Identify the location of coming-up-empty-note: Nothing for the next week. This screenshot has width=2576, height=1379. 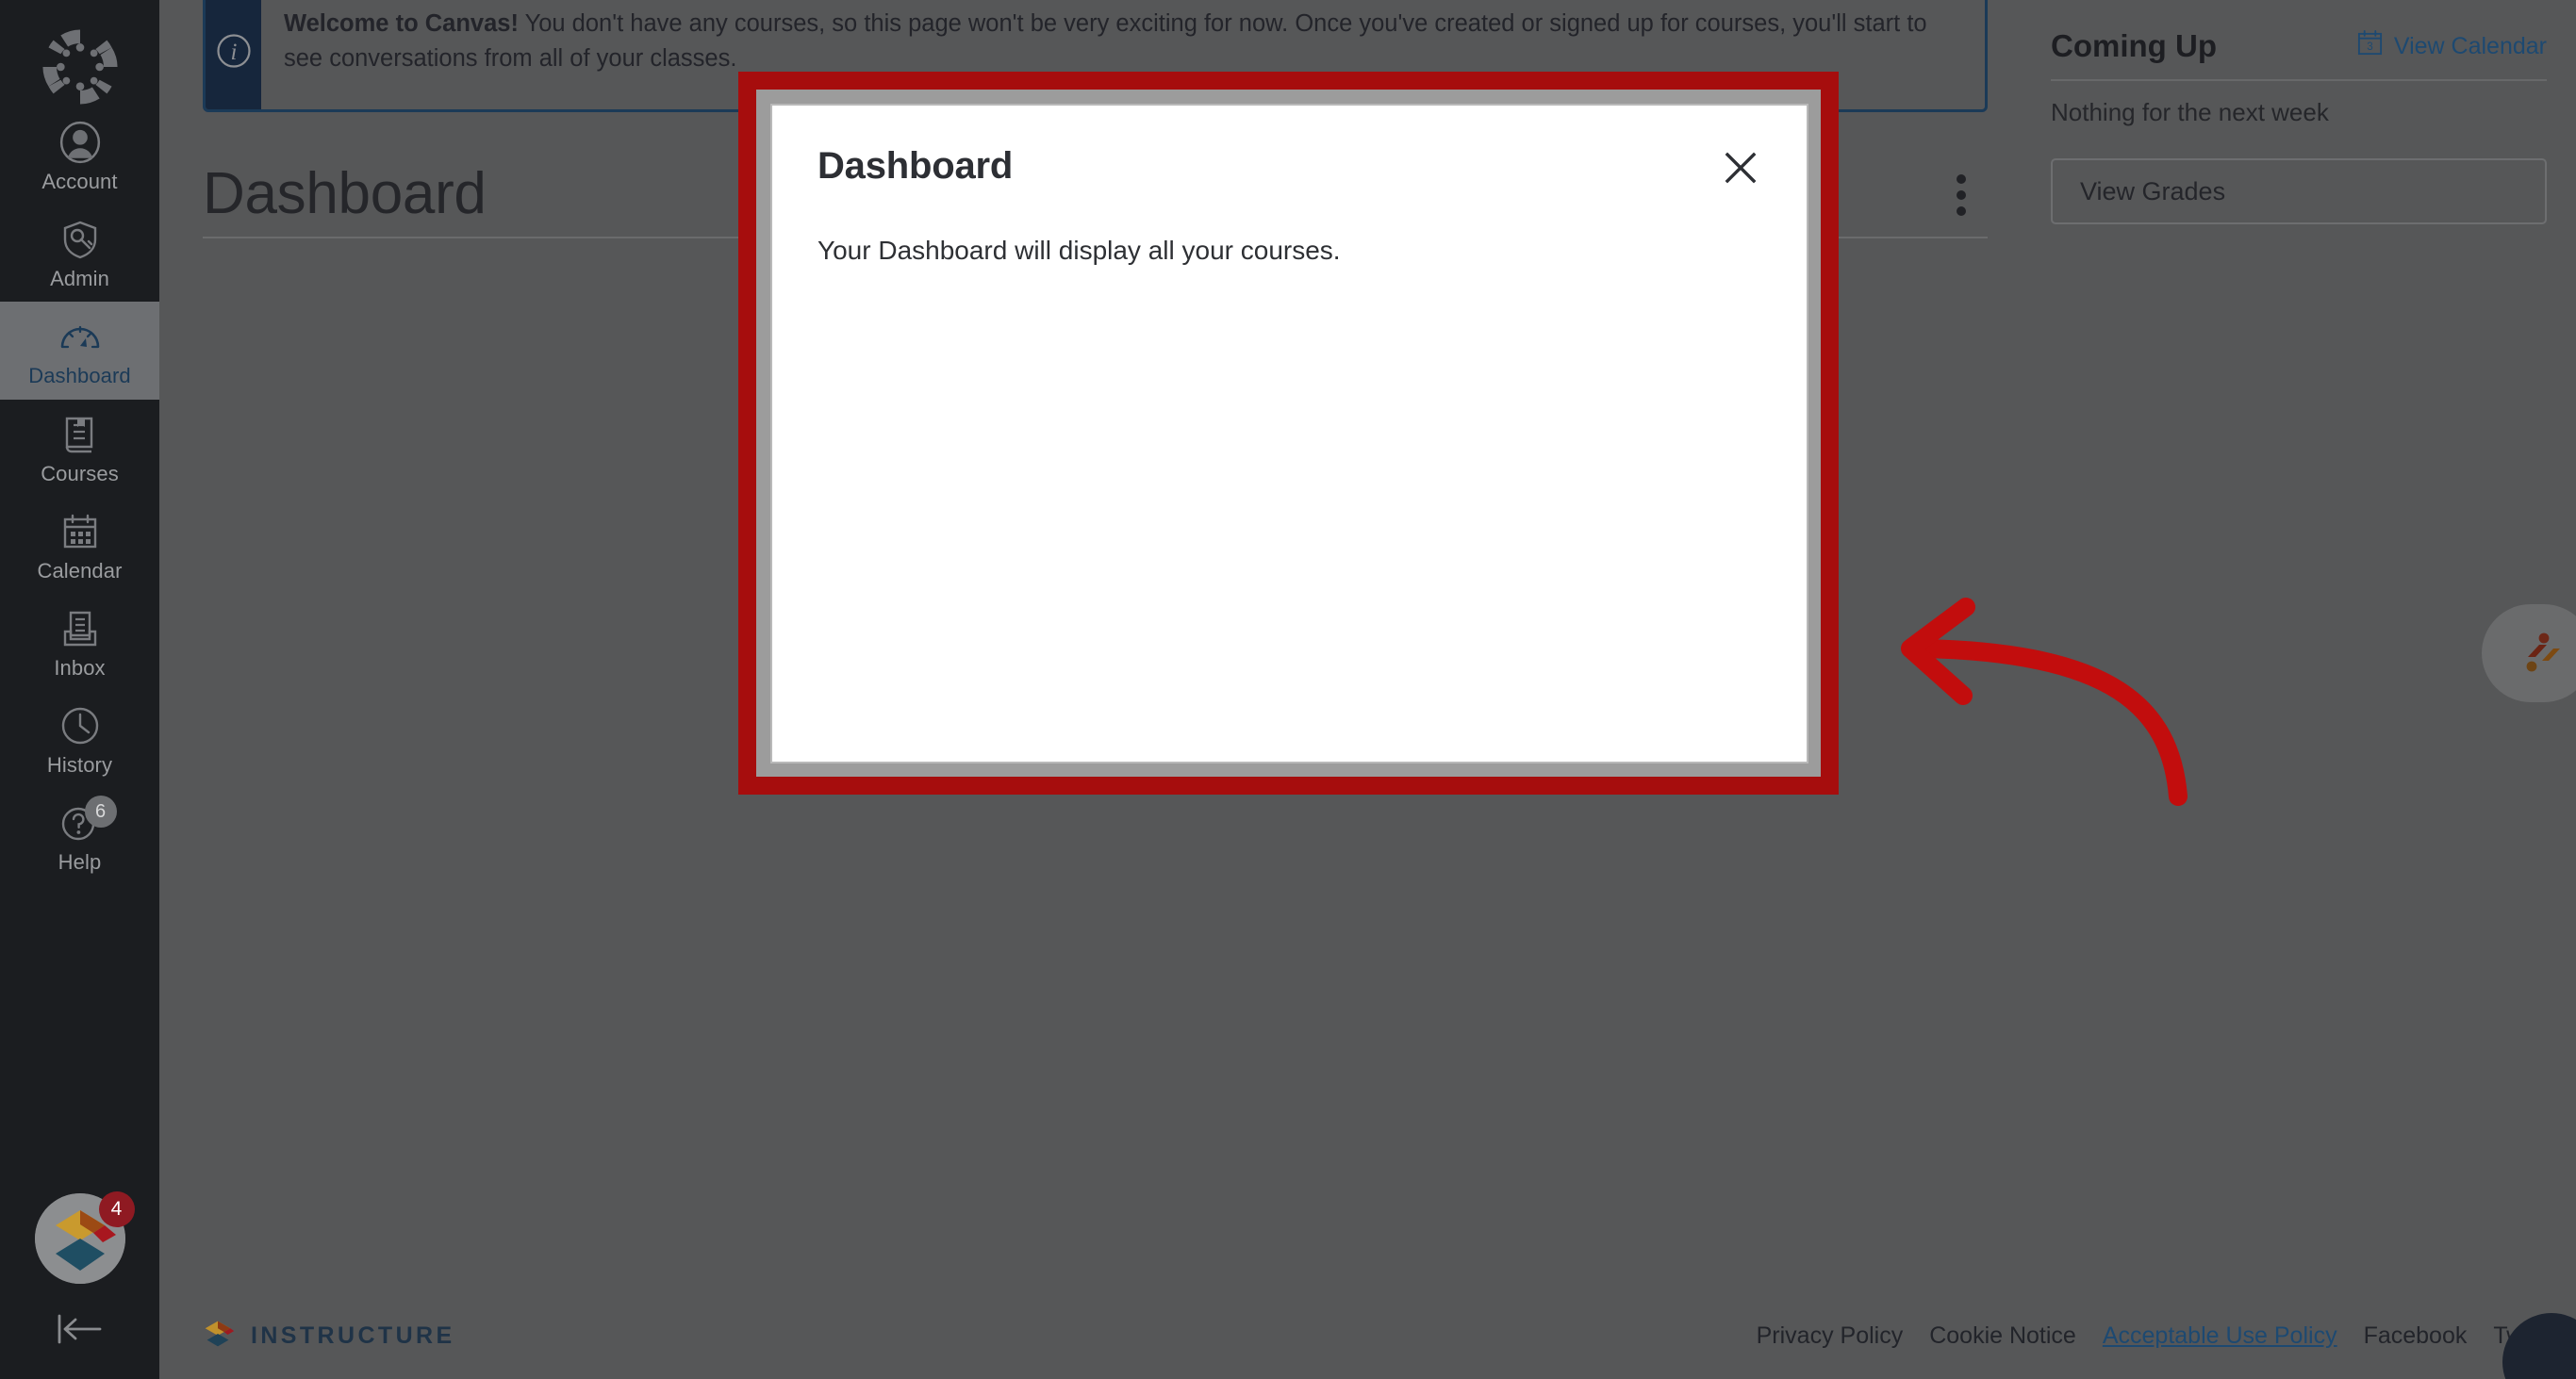
(2190, 112).